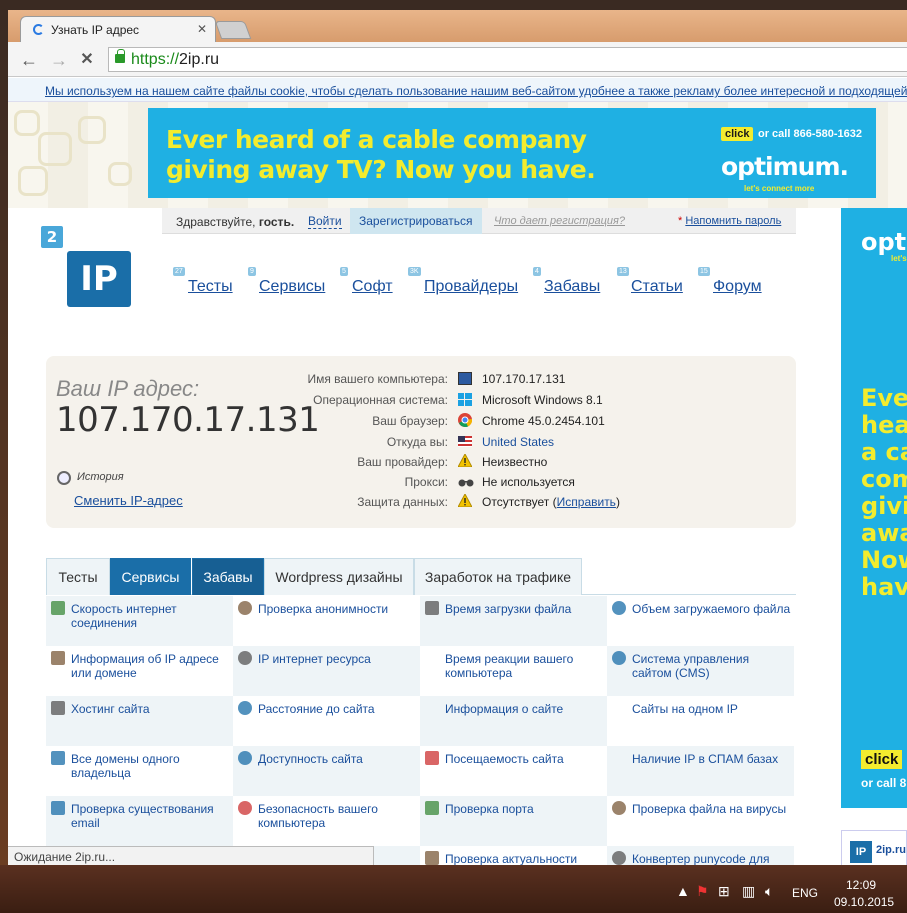  Describe the element at coordinates (52, 237) in the screenshot. I see `logo-2-icon: 2` at that location.